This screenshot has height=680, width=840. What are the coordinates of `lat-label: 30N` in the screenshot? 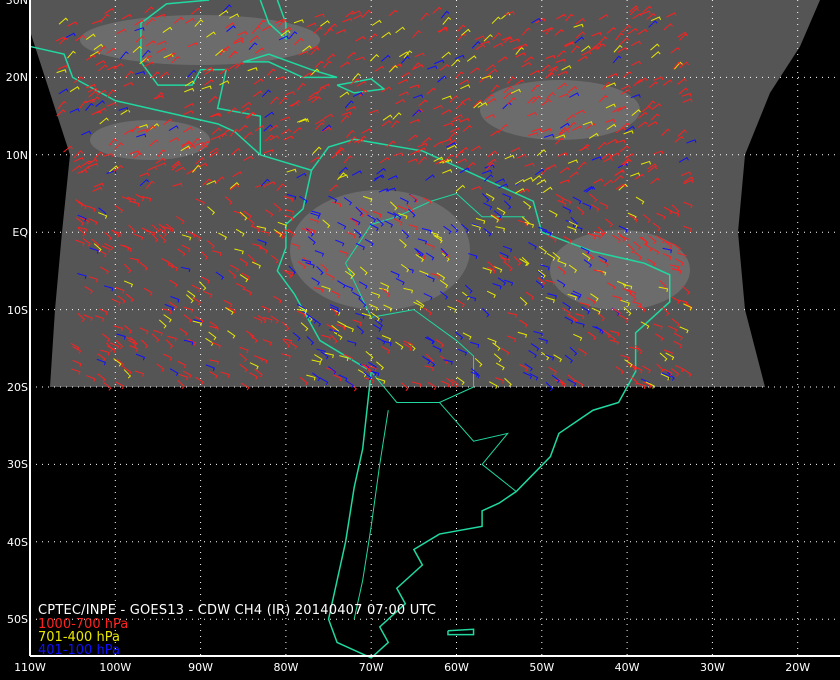 It's located at (16, 3).